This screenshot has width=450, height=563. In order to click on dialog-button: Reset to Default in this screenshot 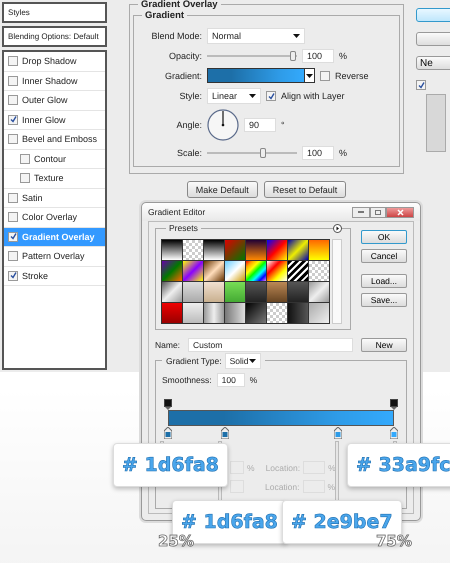, I will do `click(305, 189)`.